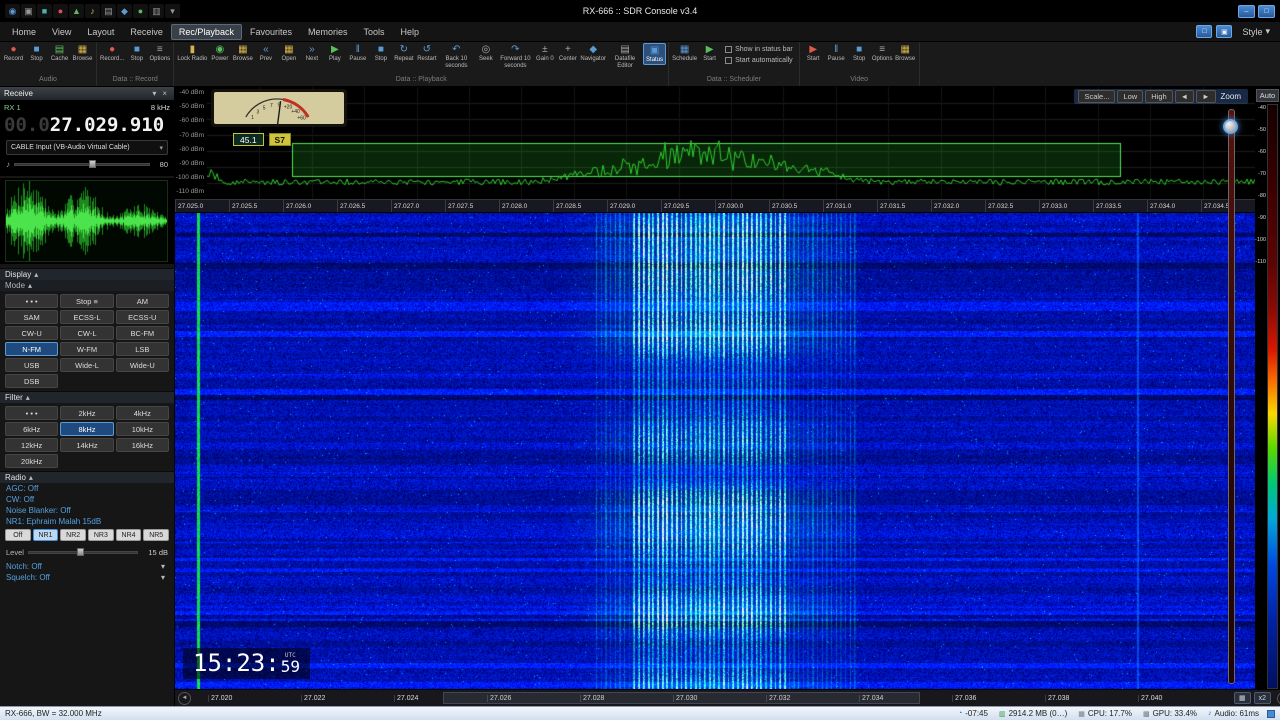 The height and width of the screenshot is (720, 1280). Describe the element at coordinates (142, 333) in the screenshot. I see `mode-button: BC-FM` at that location.